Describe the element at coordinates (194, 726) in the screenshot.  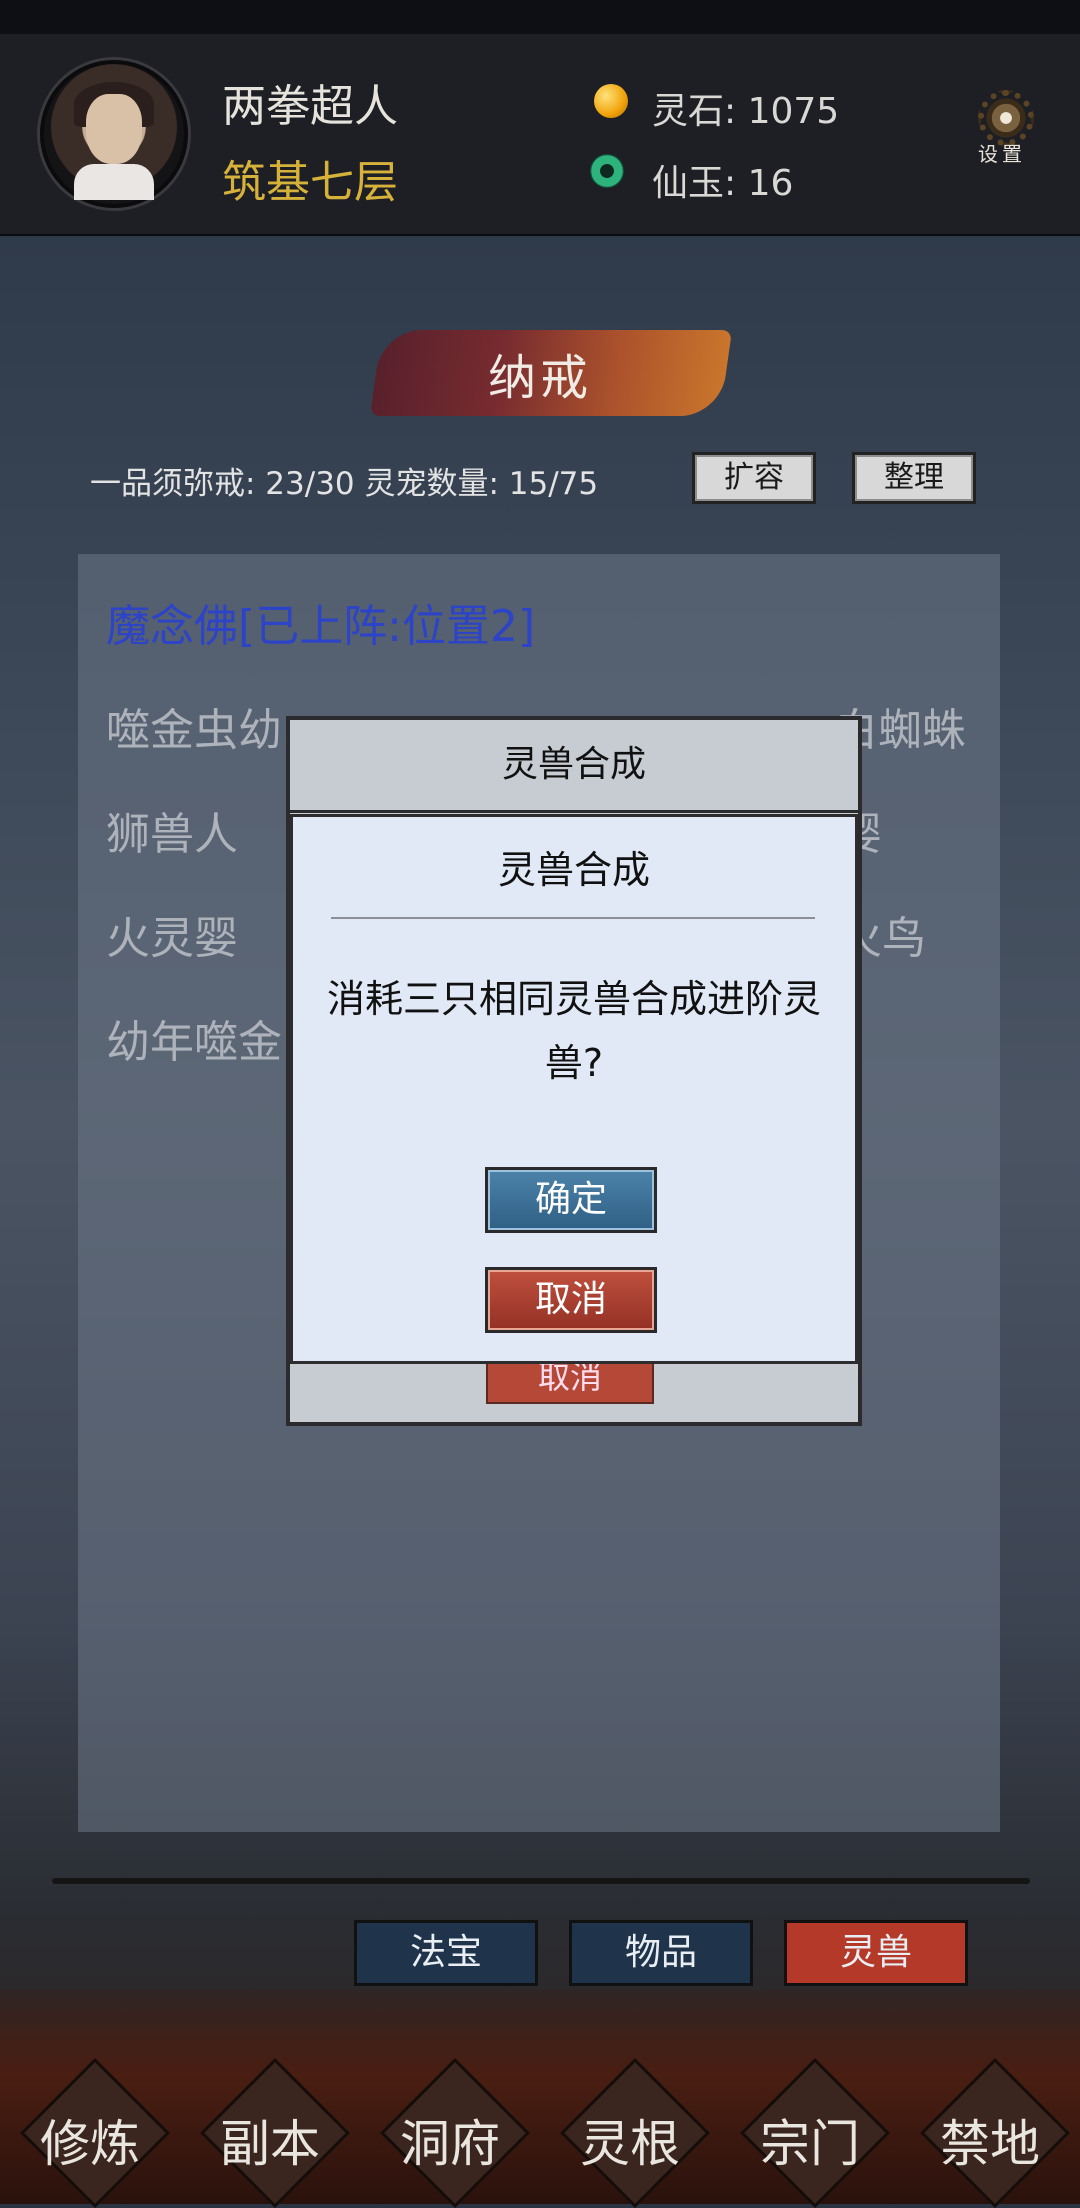
I see `beast-list-item: 噬金虫幼` at that location.